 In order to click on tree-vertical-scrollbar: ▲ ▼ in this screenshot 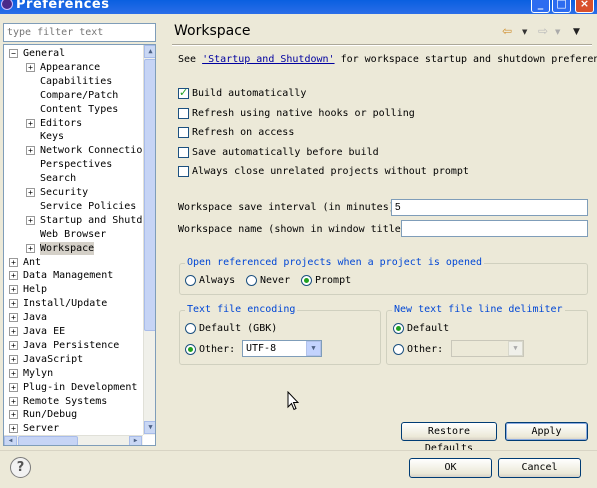, I will do `click(149, 240)`.